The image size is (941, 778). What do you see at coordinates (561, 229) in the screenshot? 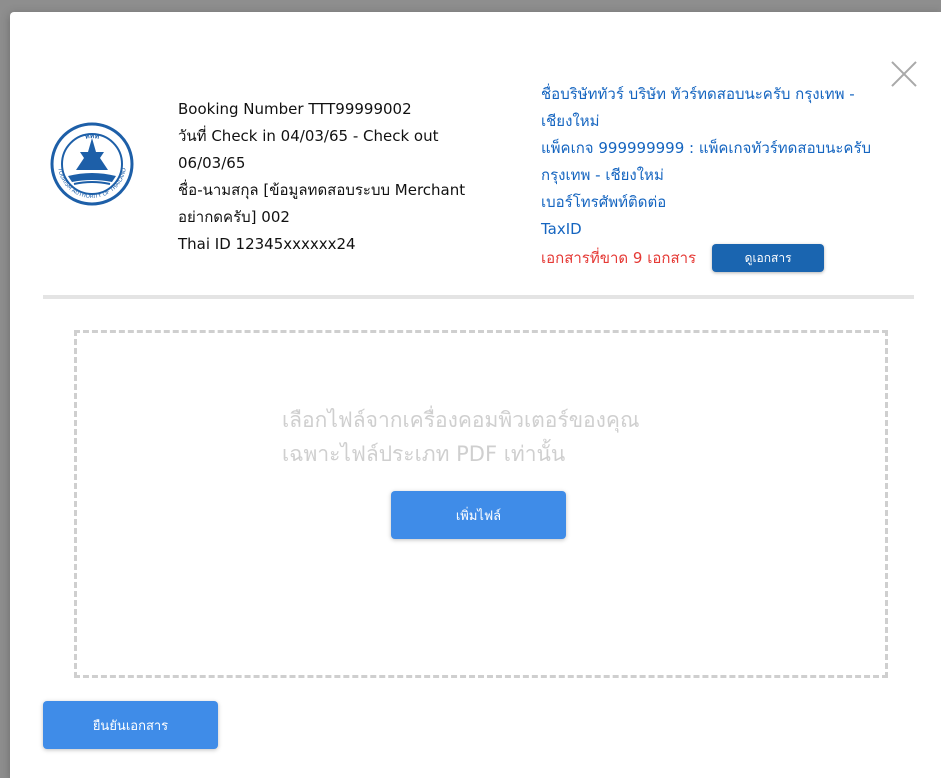
I see `tax-id-label: TaxID` at bounding box center [561, 229].